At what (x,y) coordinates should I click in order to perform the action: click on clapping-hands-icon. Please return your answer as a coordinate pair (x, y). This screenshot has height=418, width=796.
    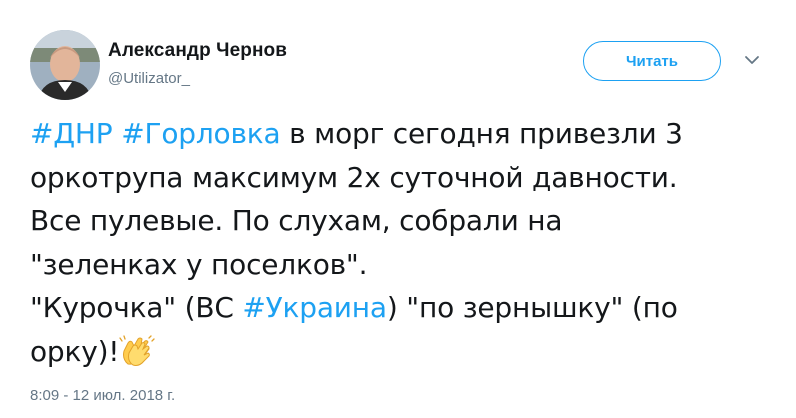
    Looking at the image, I should click on (137, 350).